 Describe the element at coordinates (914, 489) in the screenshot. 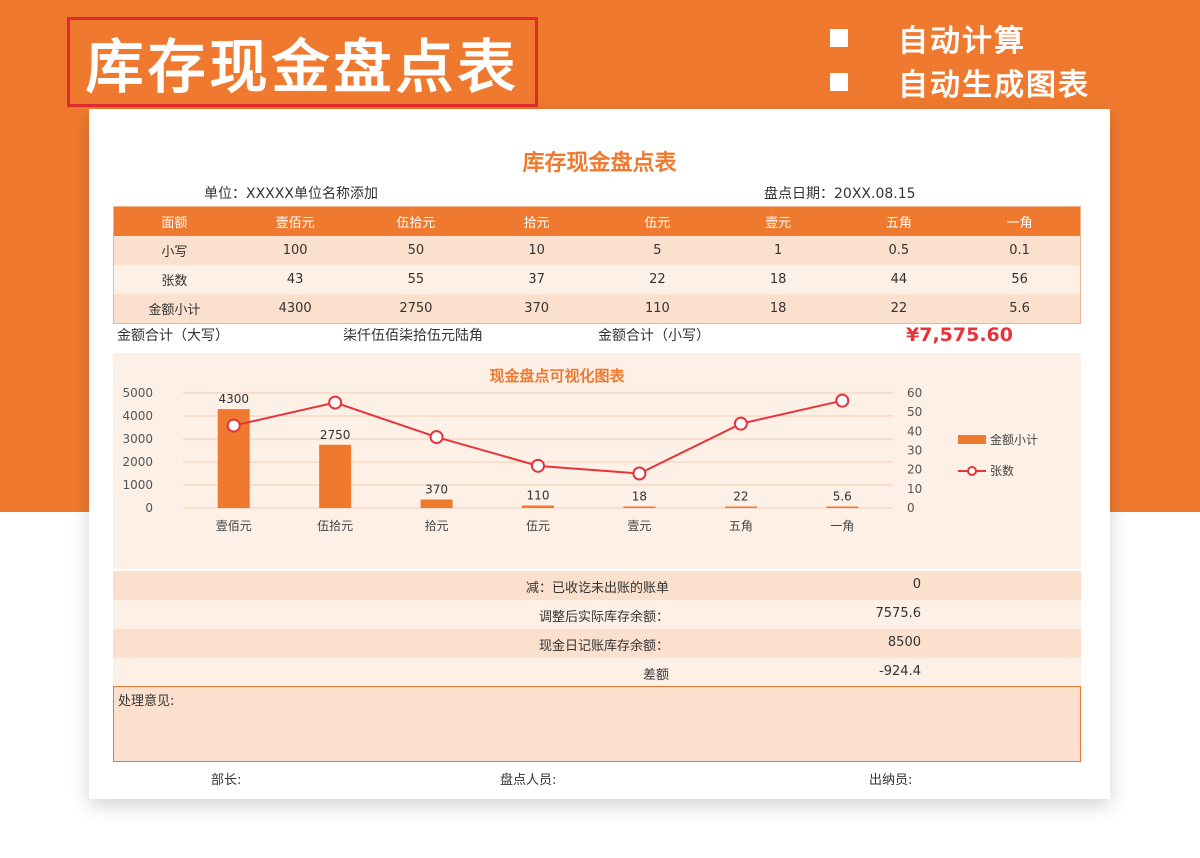

I see `y-right-tick-label: 10` at that location.